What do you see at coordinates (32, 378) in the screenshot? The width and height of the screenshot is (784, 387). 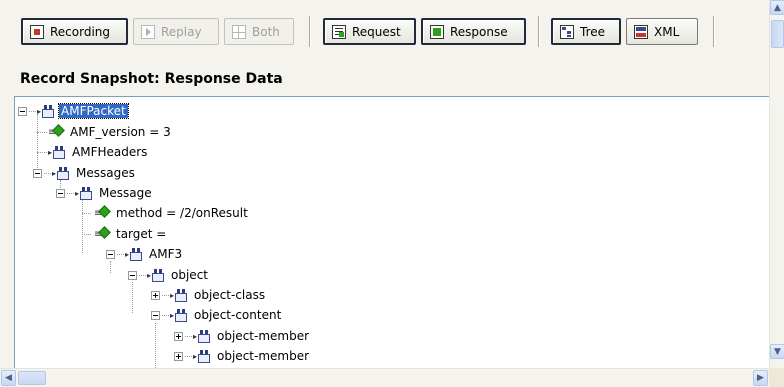 I see `horizontal-scroll-thumb` at bounding box center [32, 378].